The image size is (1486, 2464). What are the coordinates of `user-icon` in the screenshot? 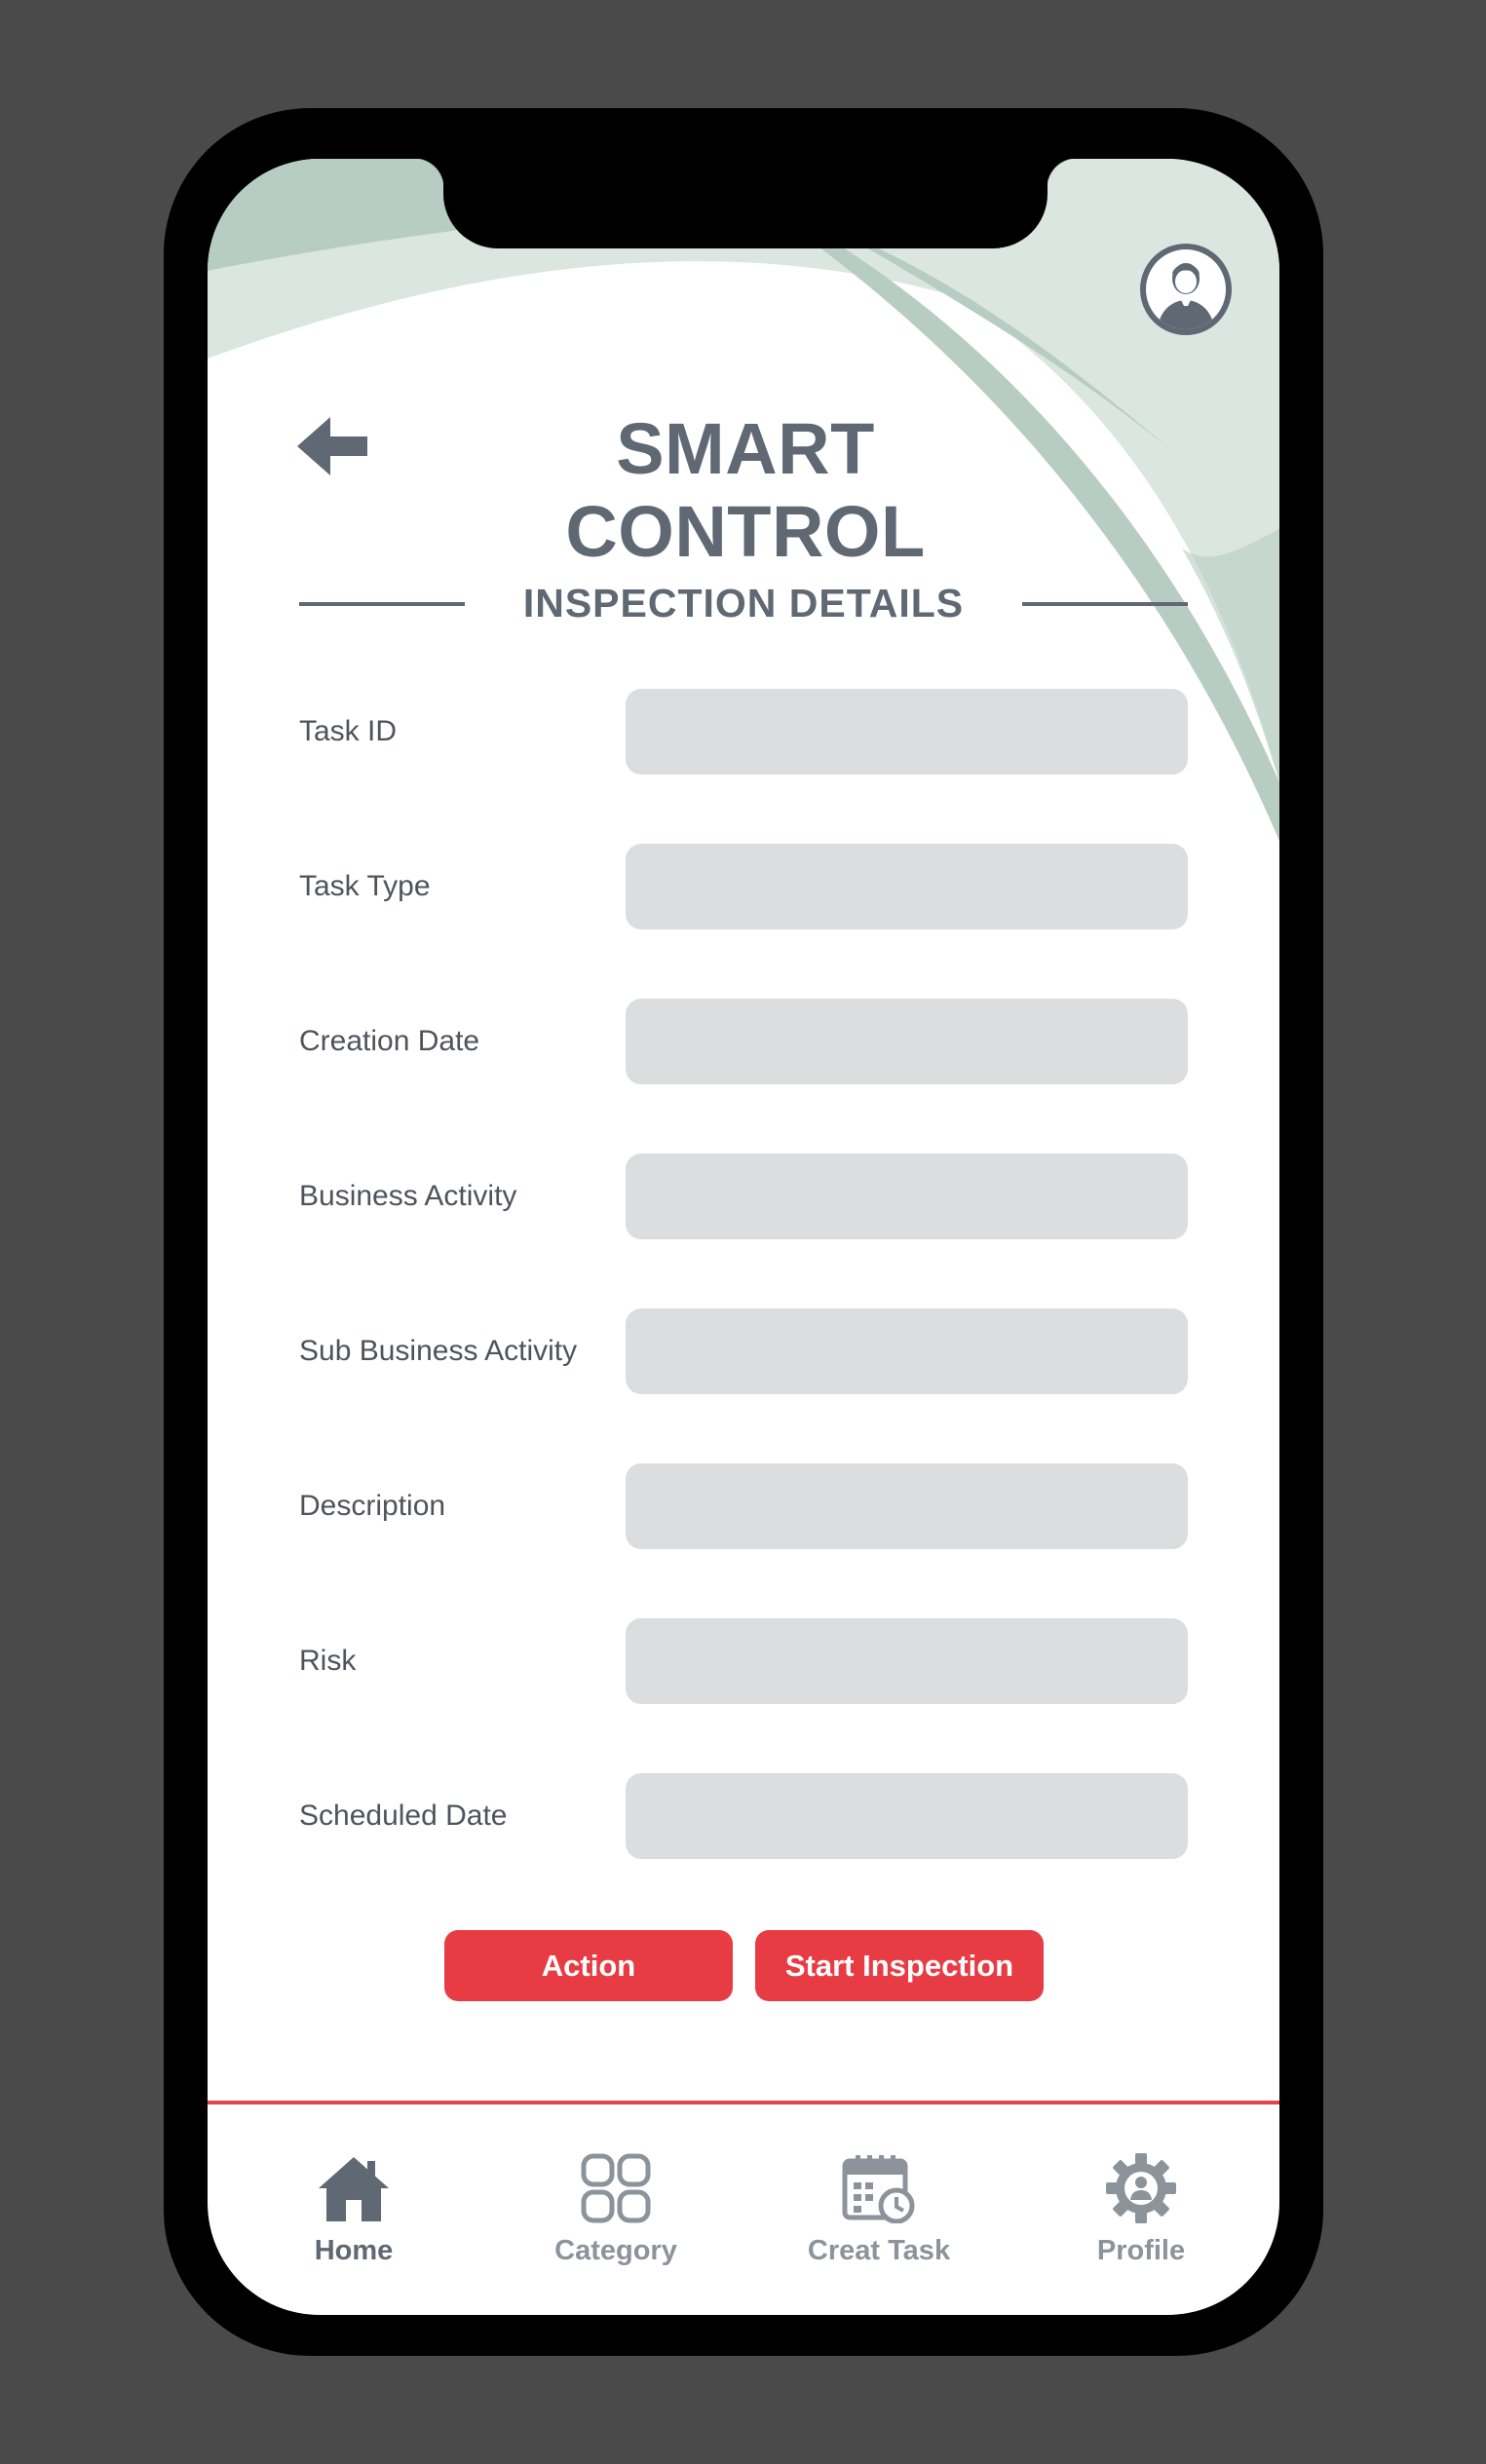 It's located at (1186, 296).